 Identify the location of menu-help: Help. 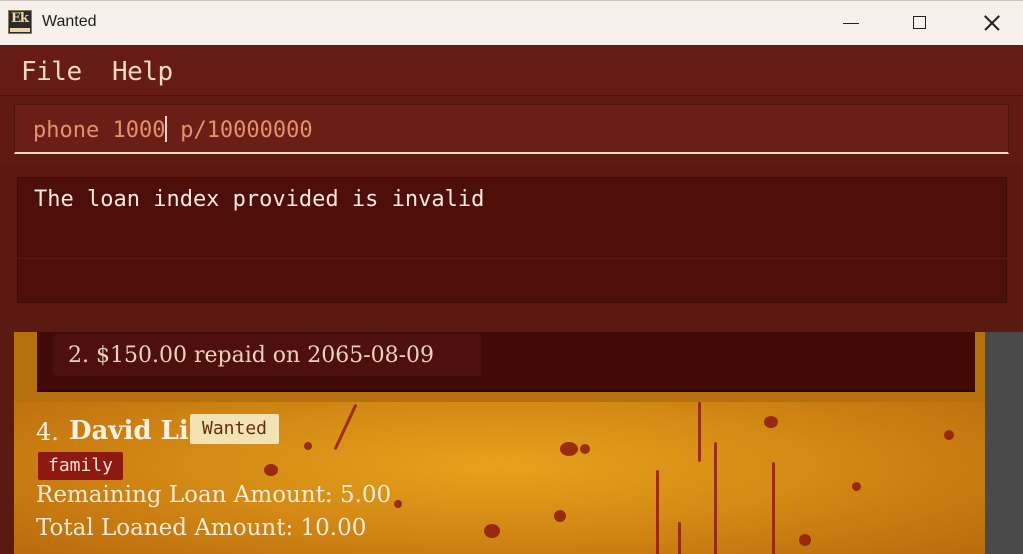
(142, 72).